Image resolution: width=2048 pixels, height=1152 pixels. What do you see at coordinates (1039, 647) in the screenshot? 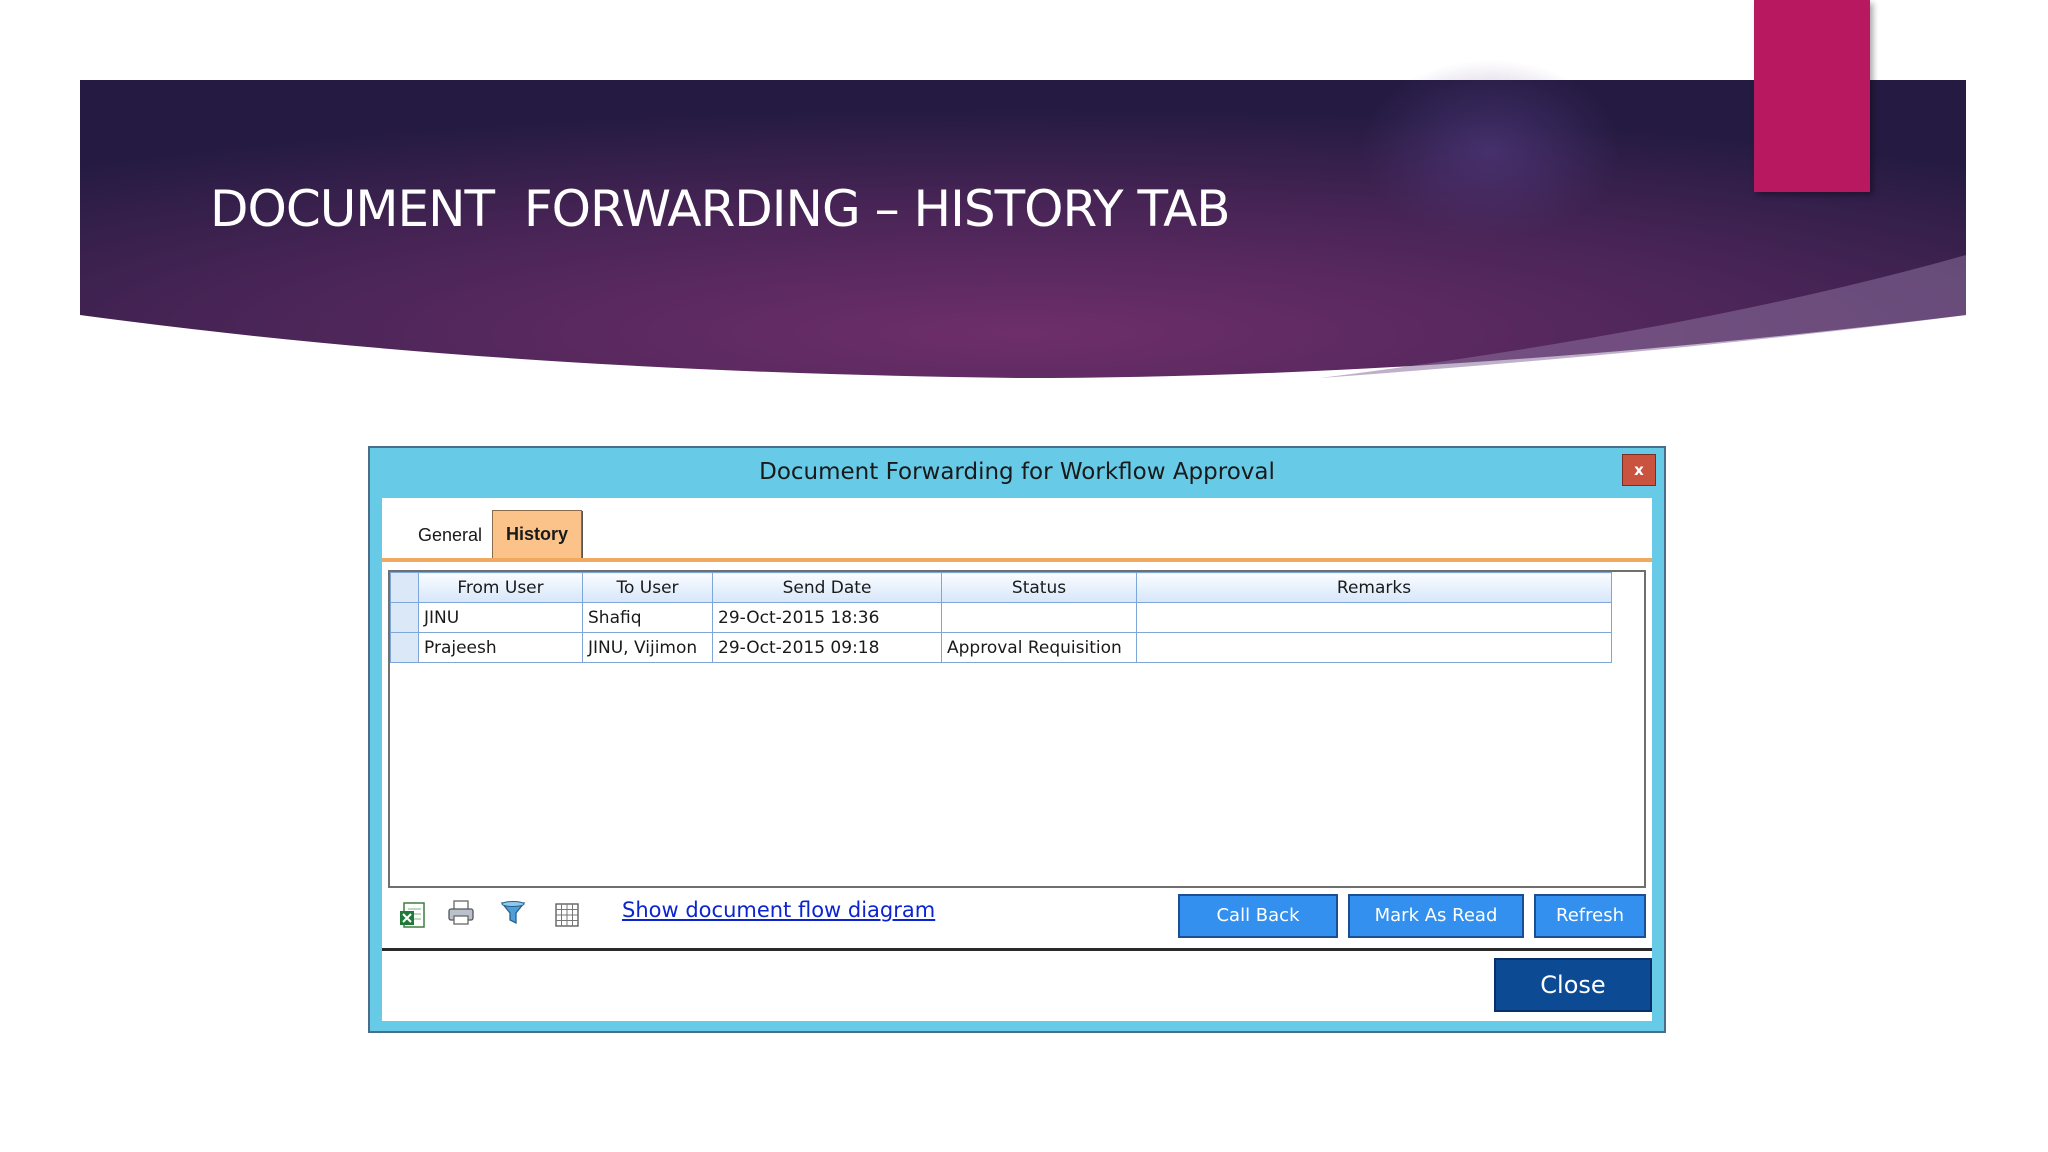
I see `cell-status: Approval Requisition` at bounding box center [1039, 647].